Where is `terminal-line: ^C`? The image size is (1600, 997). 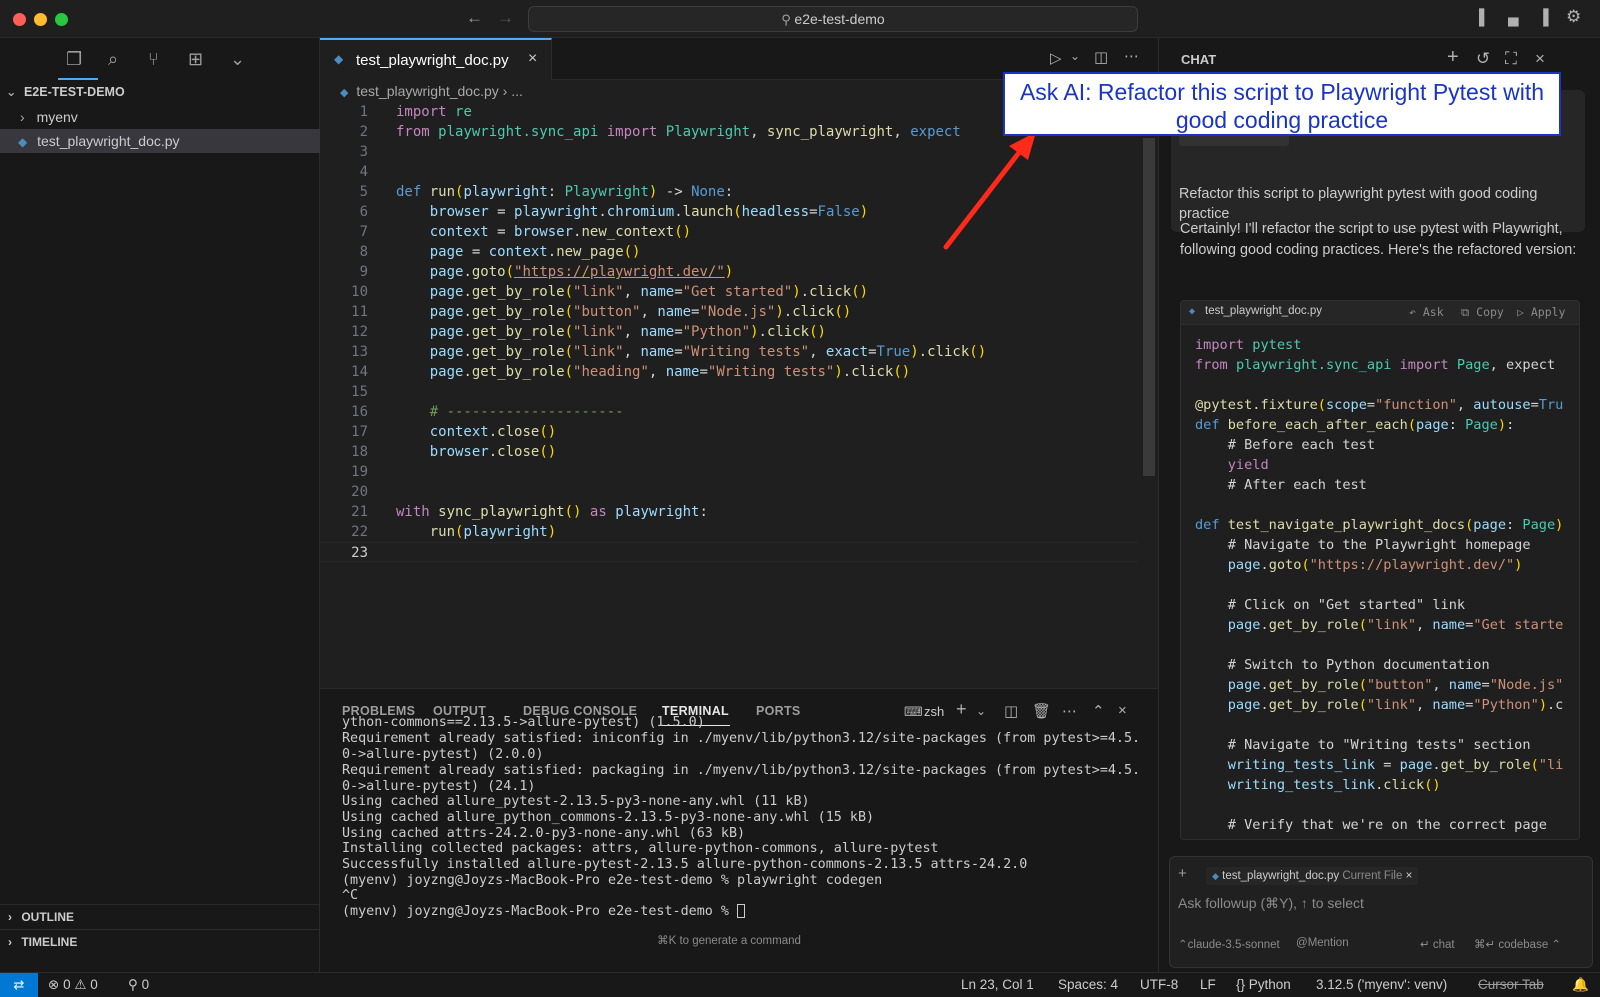 terminal-line: ^C is located at coordinates (350, 895).